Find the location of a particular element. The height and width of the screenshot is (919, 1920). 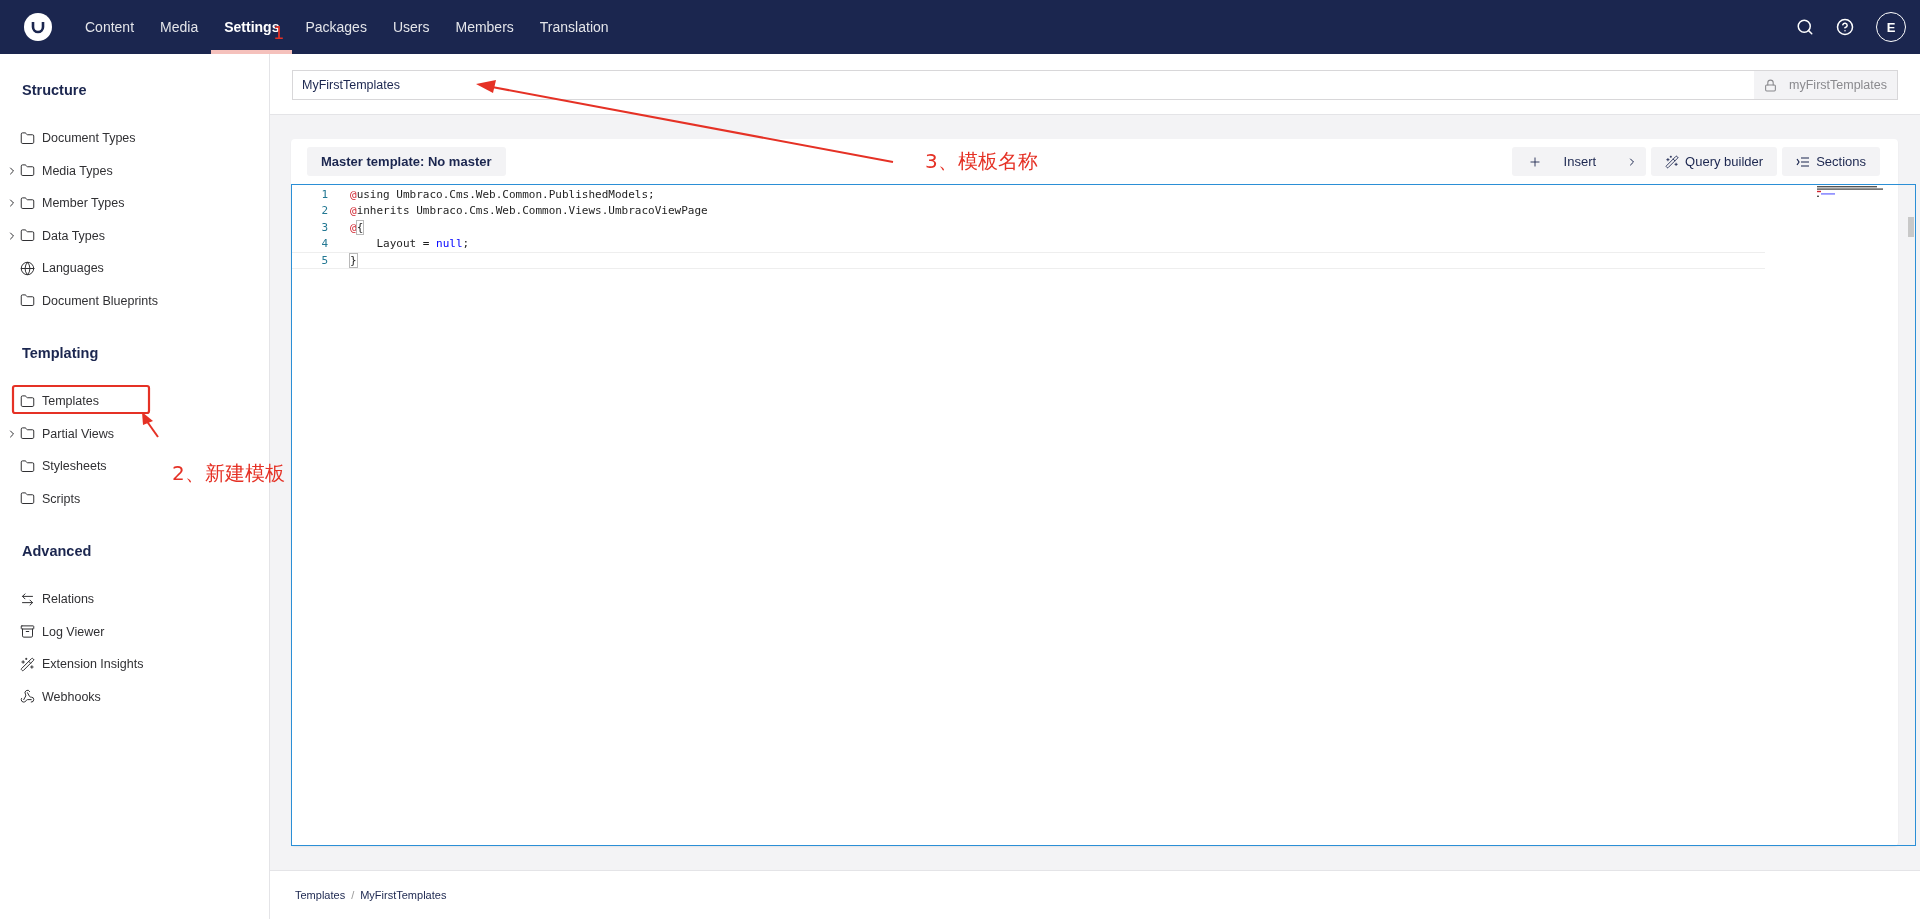

search-icon is located at coordinates (1805, 27).